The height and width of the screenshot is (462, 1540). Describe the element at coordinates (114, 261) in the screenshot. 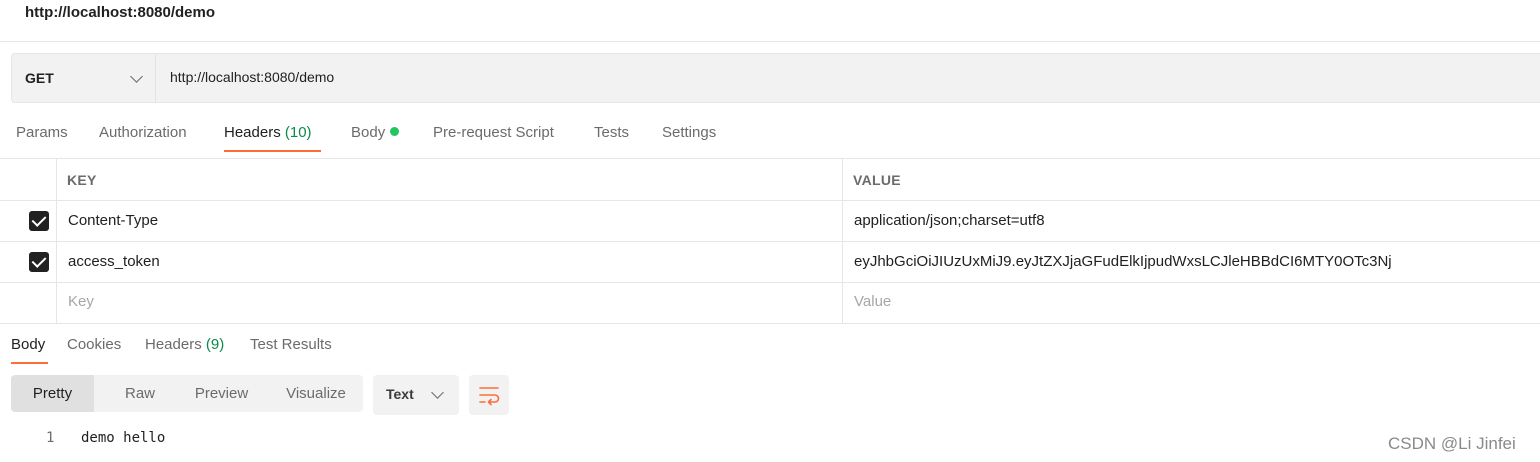

I see `header-key-cell: access_token` at that location.